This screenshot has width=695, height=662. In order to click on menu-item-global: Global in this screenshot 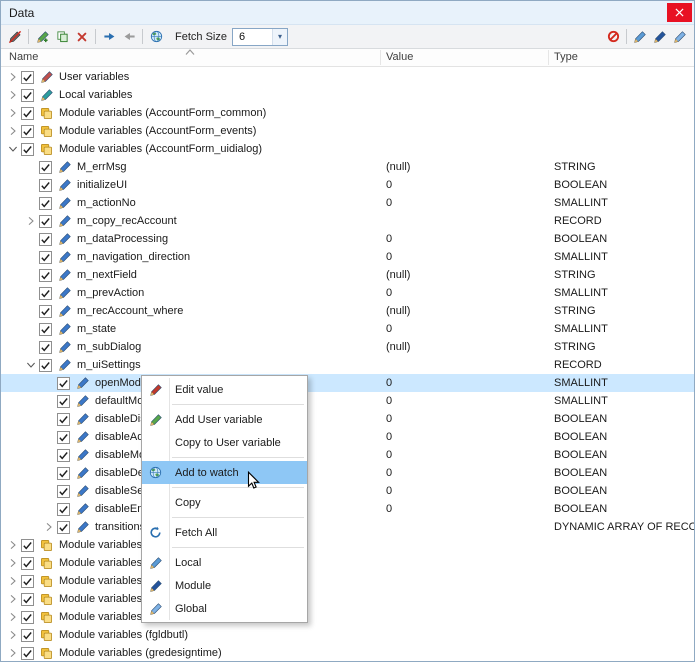, I will do `click(224, 608)`.